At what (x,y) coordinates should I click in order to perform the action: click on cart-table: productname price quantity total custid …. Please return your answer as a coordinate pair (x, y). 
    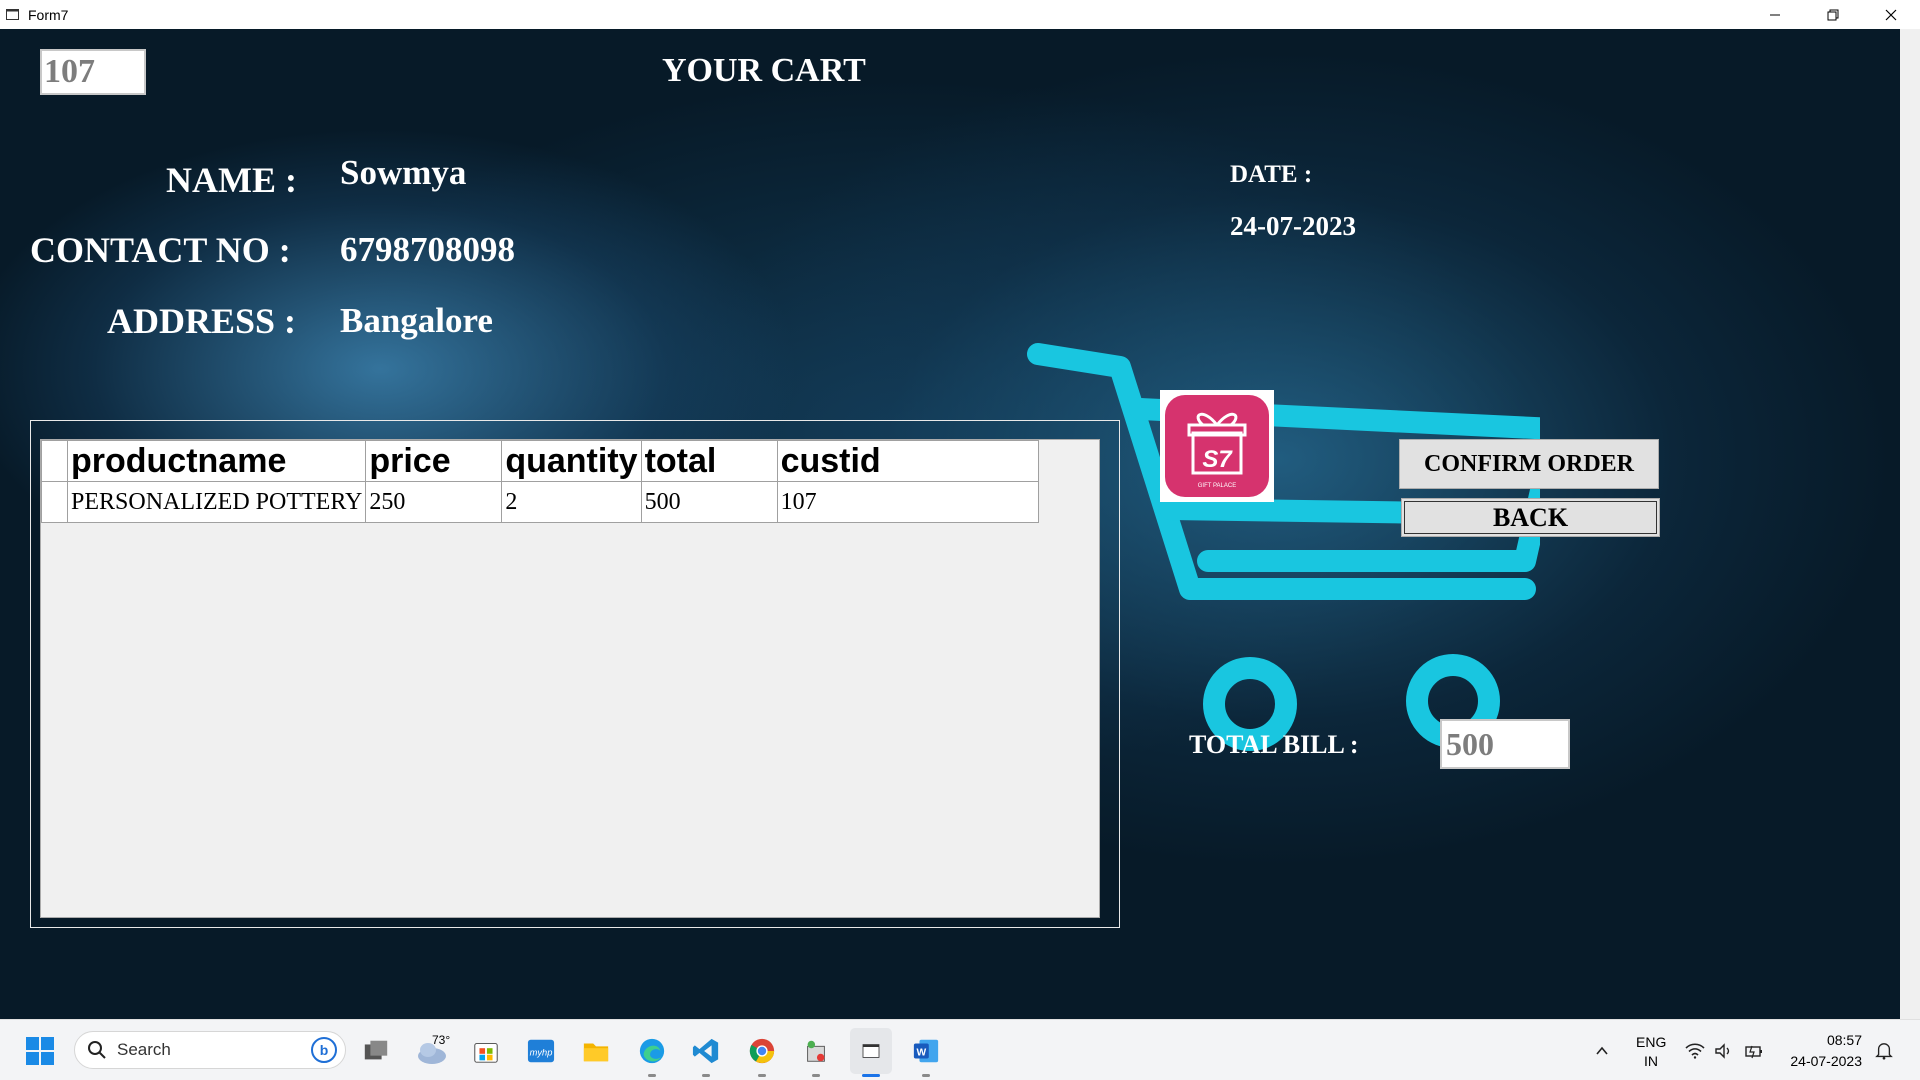
    Looking at the image, I should click on (540, 481).